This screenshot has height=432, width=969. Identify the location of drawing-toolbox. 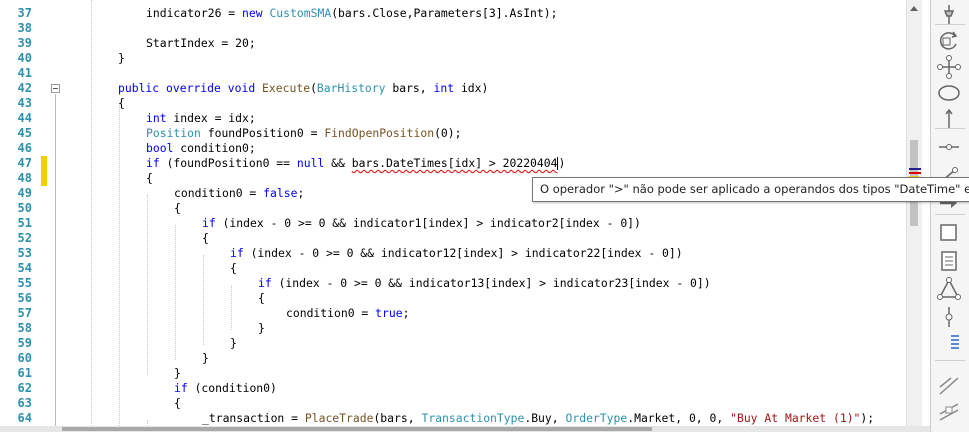
(949, 216).